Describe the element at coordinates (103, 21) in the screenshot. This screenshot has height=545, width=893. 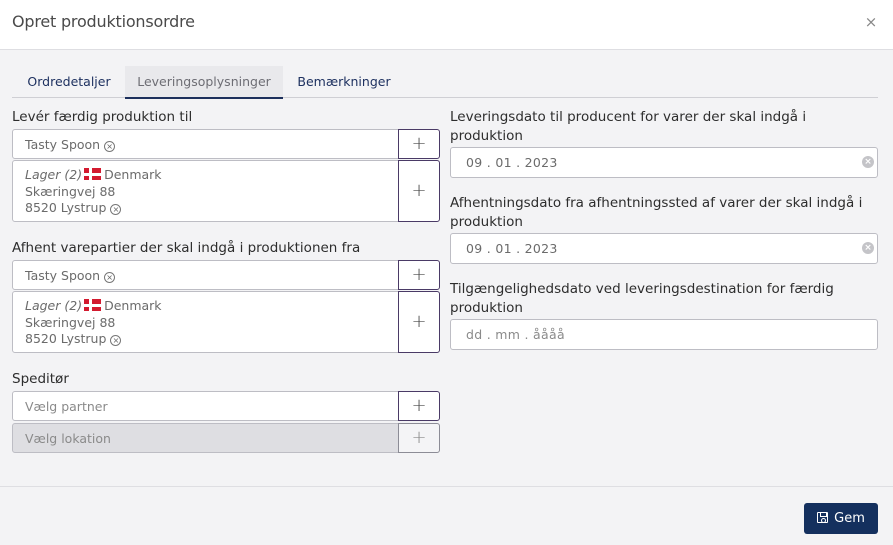
I see `dialog-title: Opret produktionsordre` at that location.